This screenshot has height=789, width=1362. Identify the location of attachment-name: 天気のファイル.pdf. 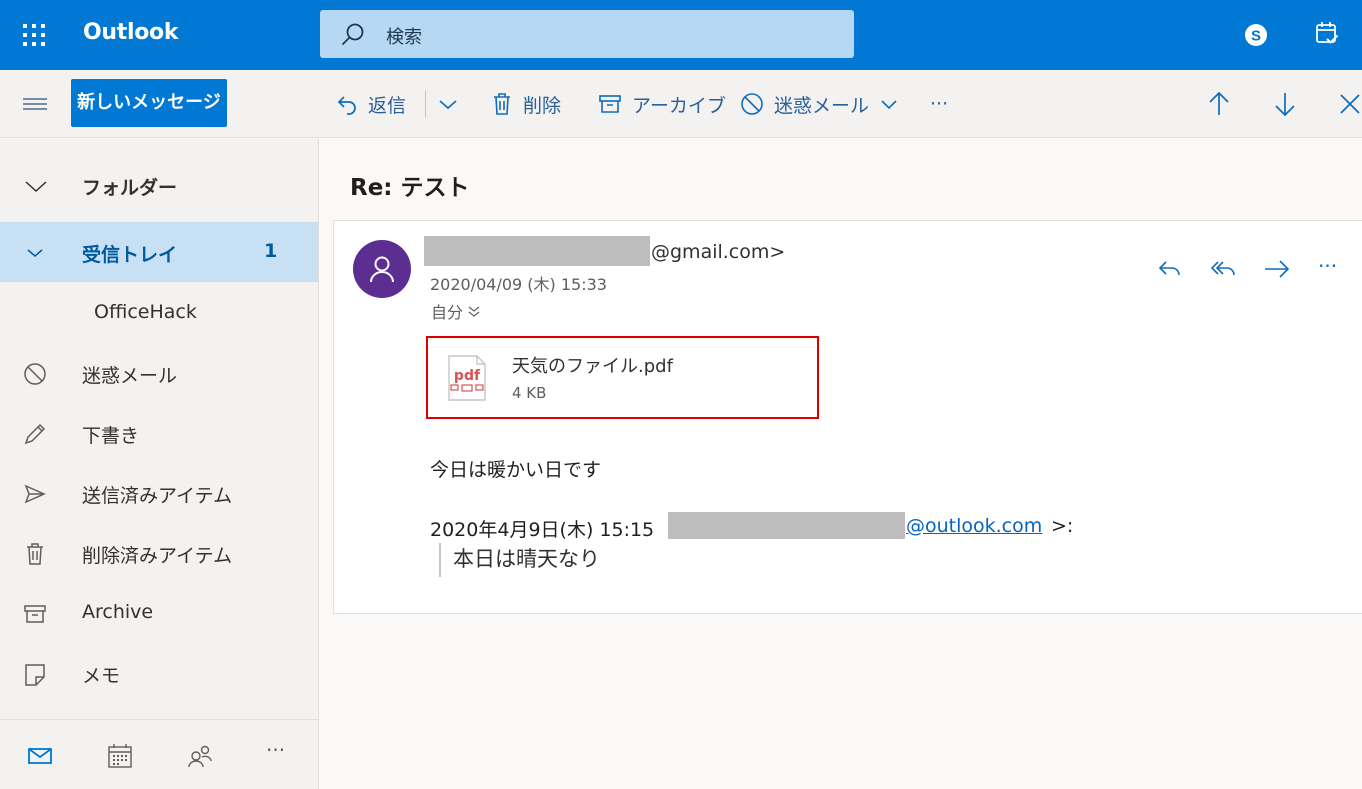
(592, 366).